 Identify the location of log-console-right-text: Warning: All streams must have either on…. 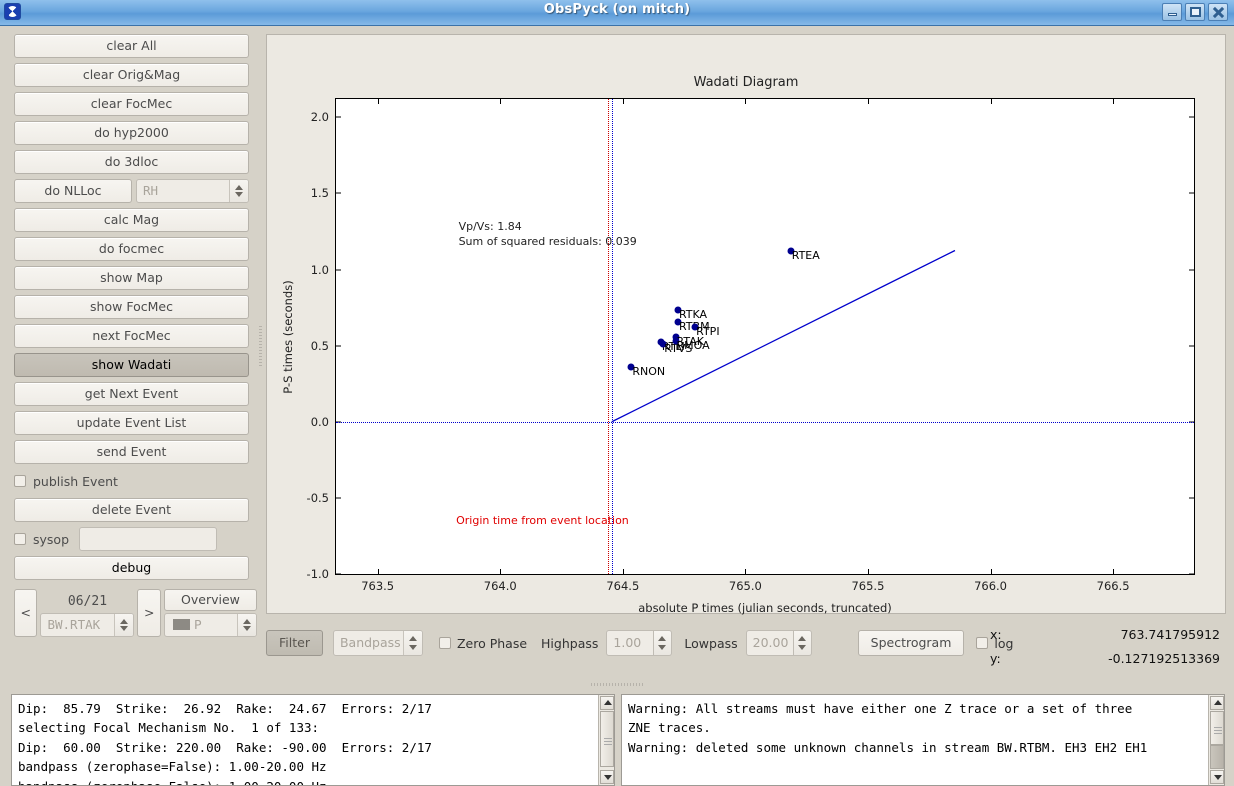
(888, 728).